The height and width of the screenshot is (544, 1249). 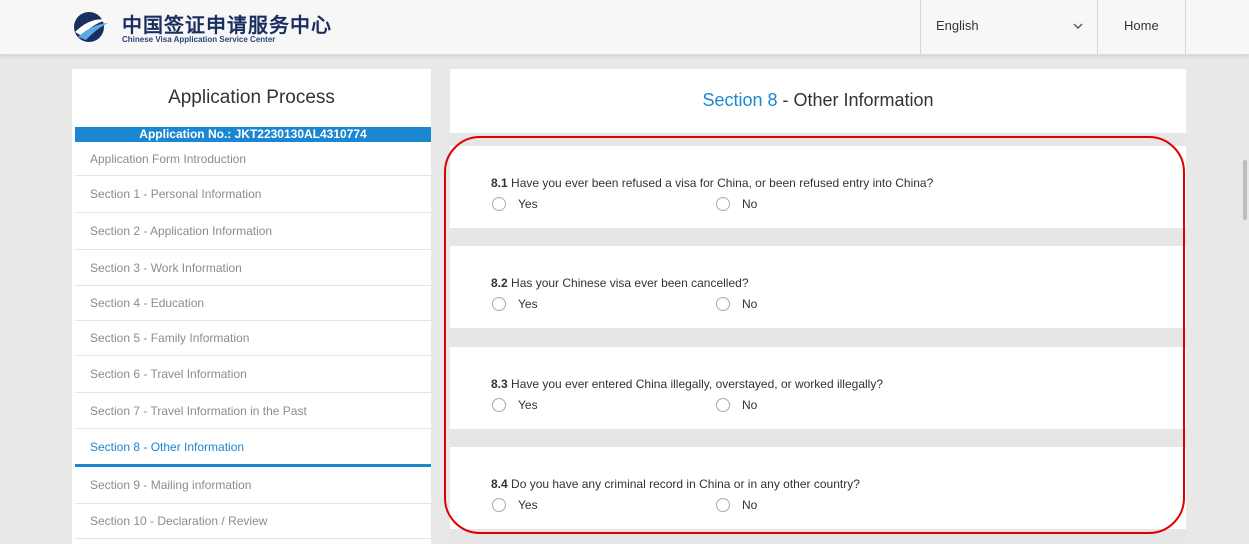 What do you see at coordinates (171, 485) in the screenshot?
I see `sidebar-item-label: Section 9 - Mailing information` at bounding box center [171, 485].